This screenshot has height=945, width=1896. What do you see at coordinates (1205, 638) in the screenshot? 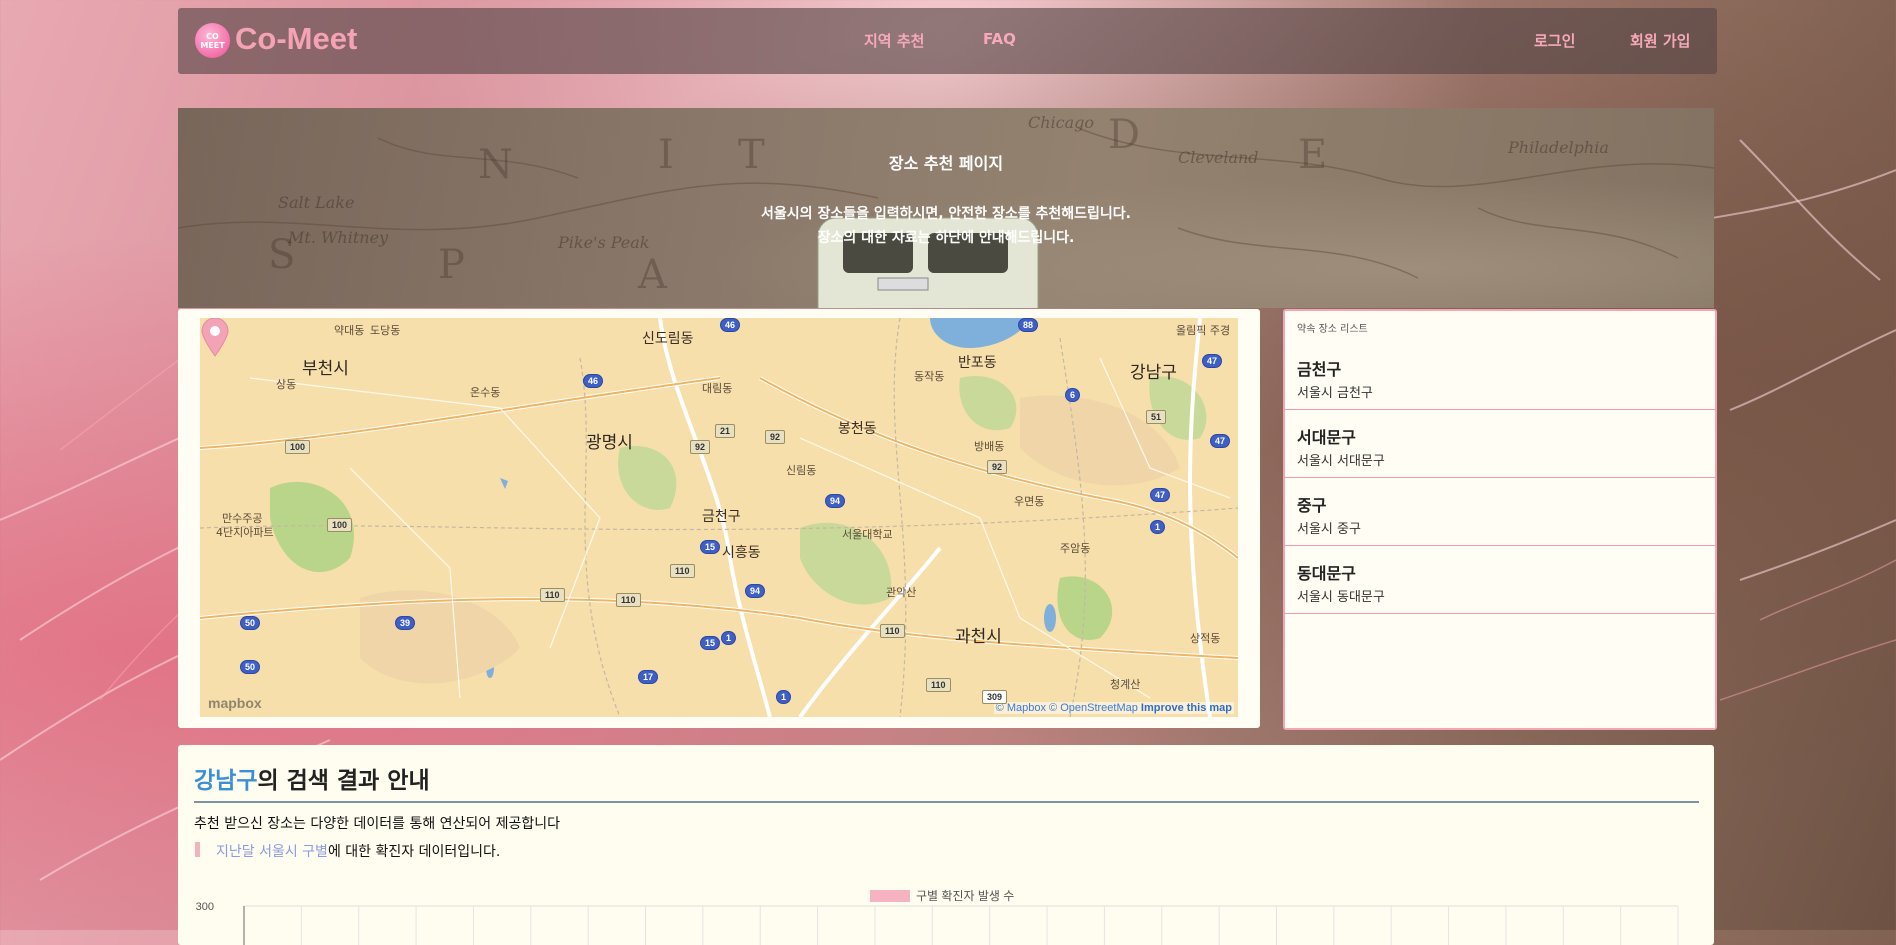
I see `map-label-sangjeok: 상적동` at bounding box center [1205, 638].